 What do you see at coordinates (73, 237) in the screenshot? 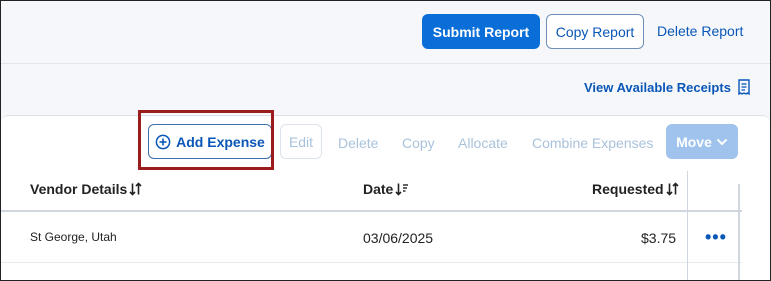
I see `row-vendor: St George, Utah` at bounding box center [73, 237].